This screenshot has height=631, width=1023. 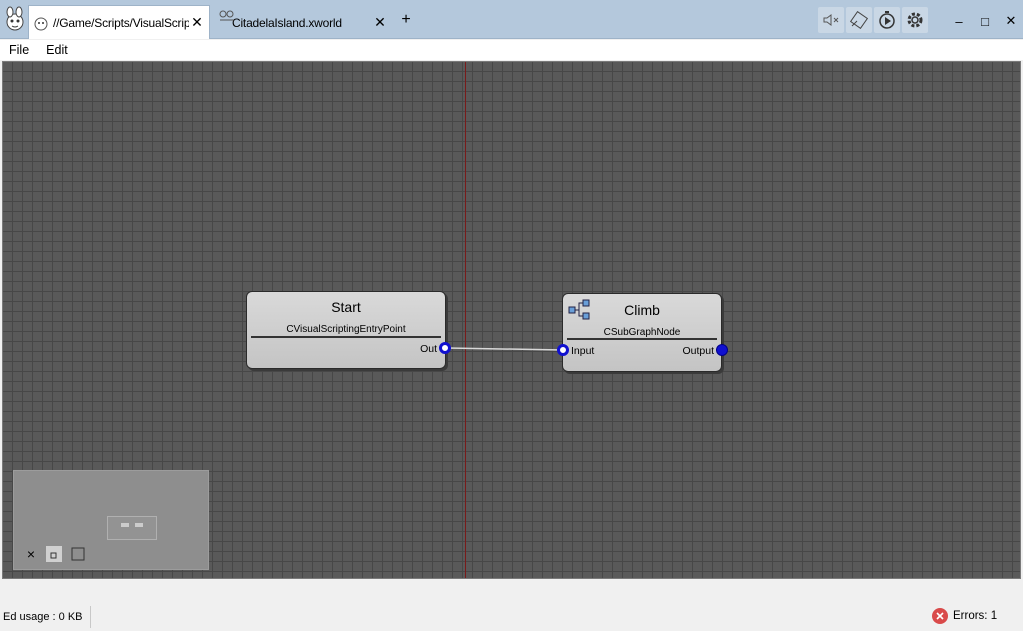 What do you see at coordinates (78, 554) in the screenshot?
I see `minimap-large-view-button` at bounding box center [78, 554].